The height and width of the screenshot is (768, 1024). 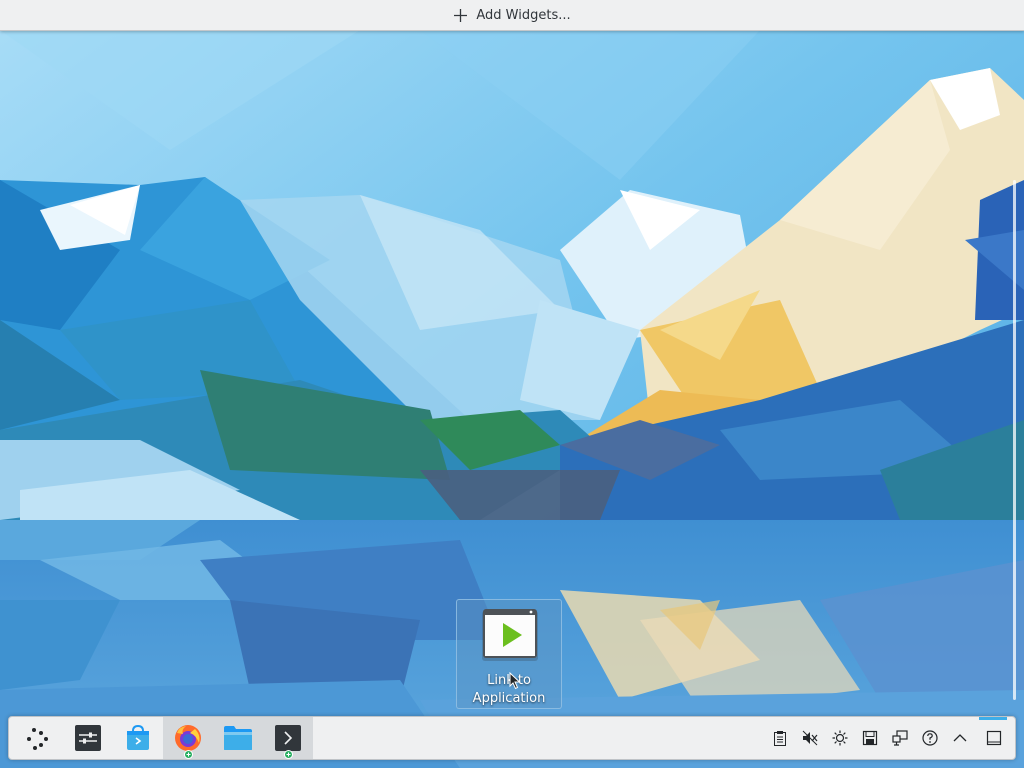 What do you see at coordinates (461, 15) in the screenshot?
I see `plus-icon` at bounding box center [461, 15].